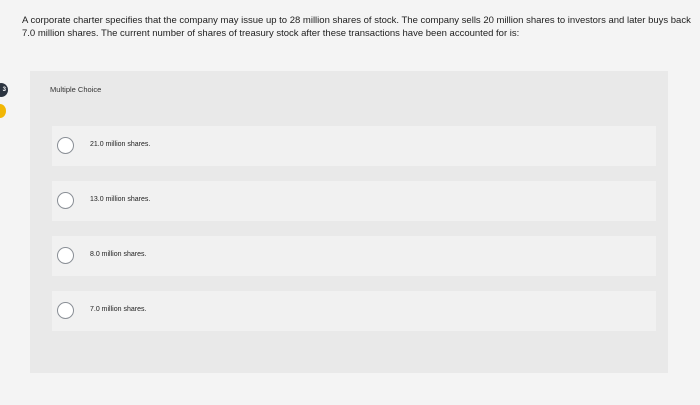 This screenshot has height=405, width=700. What do you see at coordinates (120, 199) in the screenshot?
I see `answer-option-label: 13.0 million shares.` at bounding box center [120, 199].